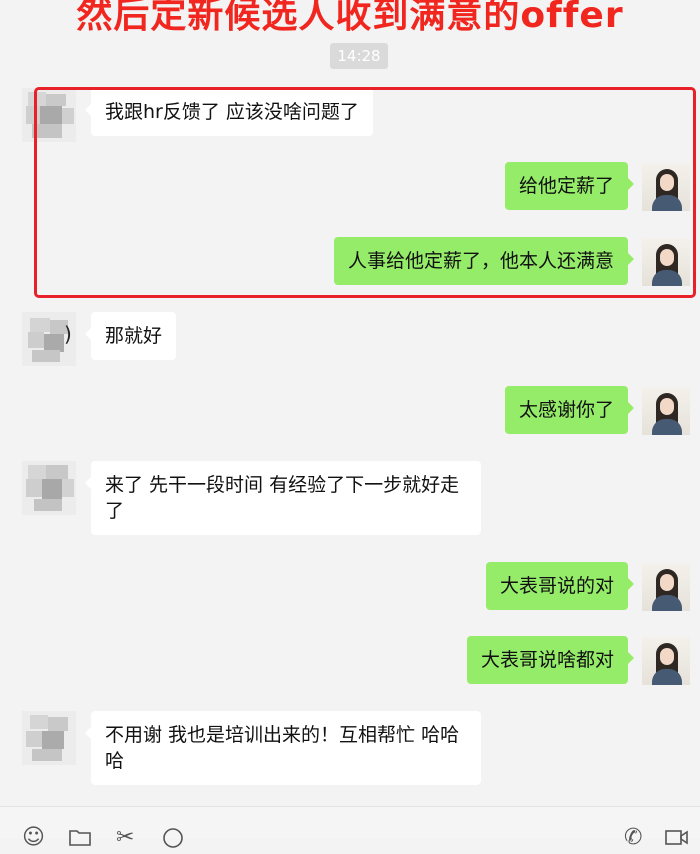 This screenshot has width=700, height=854. What do you see at coordinates (80, 839) in the screenshot?
I see `folder-icon` at bounding box center [80, 839].